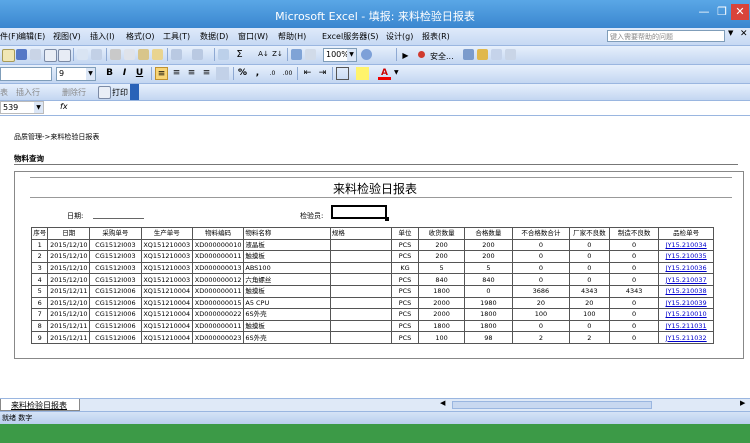 The height and width of the screenshot is (443, 750). Describe the element at coordinates (22, 107) in the screenshot. I see `name-box: 539 ▼` at that location.